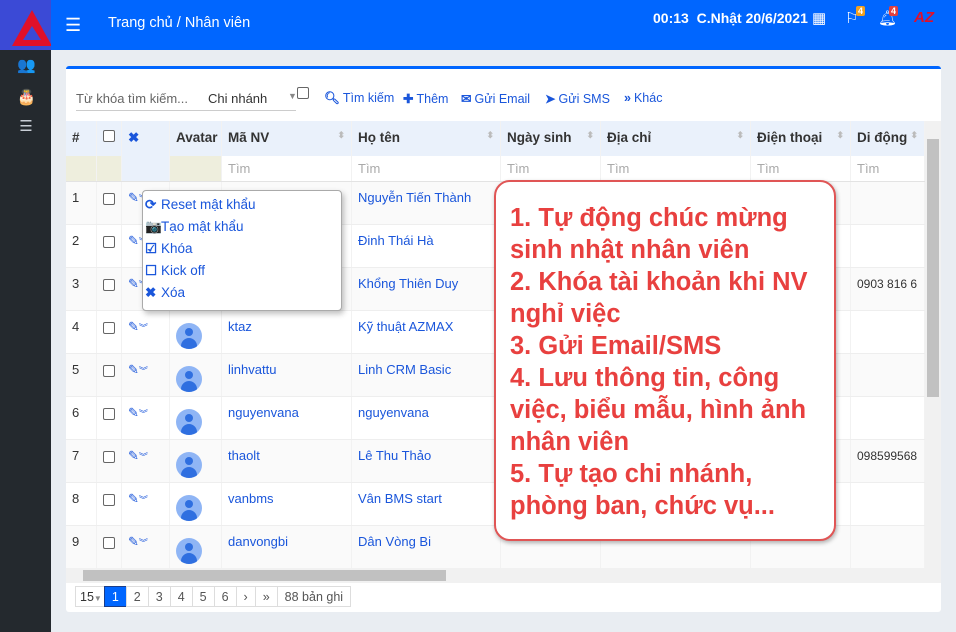 Image resolution: width=956 pixels, height=632 pixels. I want to click on list-icon: ☰, so click(26, 126).